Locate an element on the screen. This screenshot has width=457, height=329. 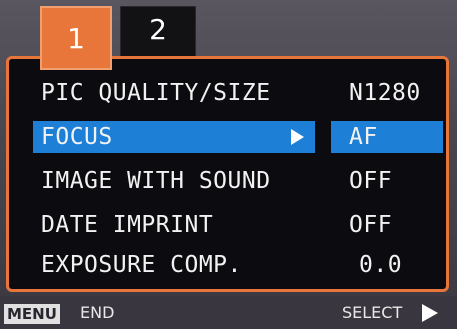
value-highlight is located at coordinates (387, 137).